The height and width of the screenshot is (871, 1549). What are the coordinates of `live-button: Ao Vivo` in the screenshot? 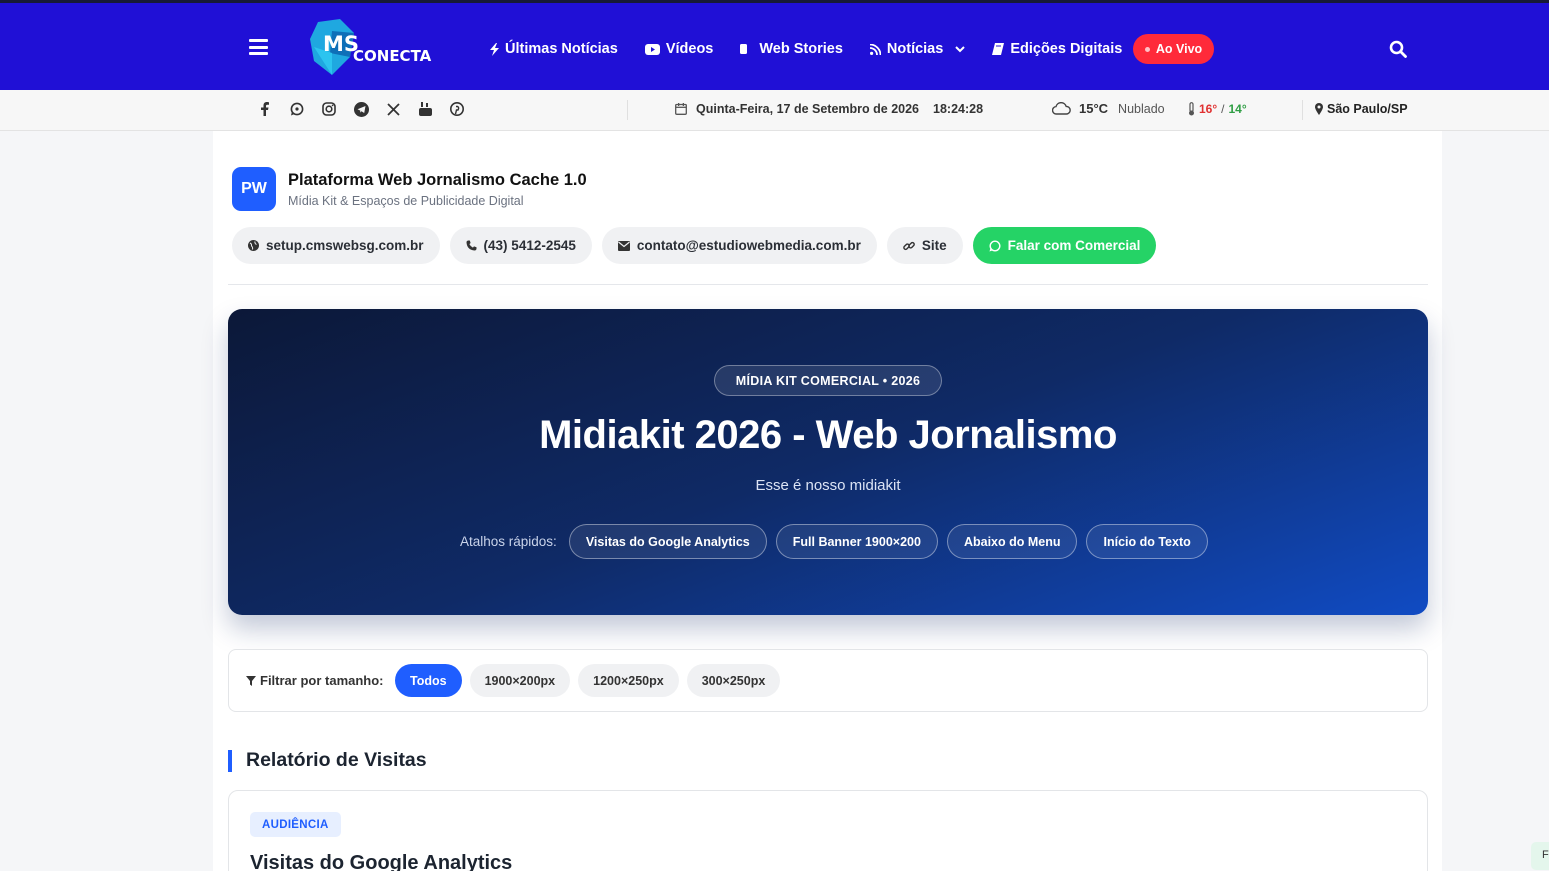 It's located at (1173, 49).